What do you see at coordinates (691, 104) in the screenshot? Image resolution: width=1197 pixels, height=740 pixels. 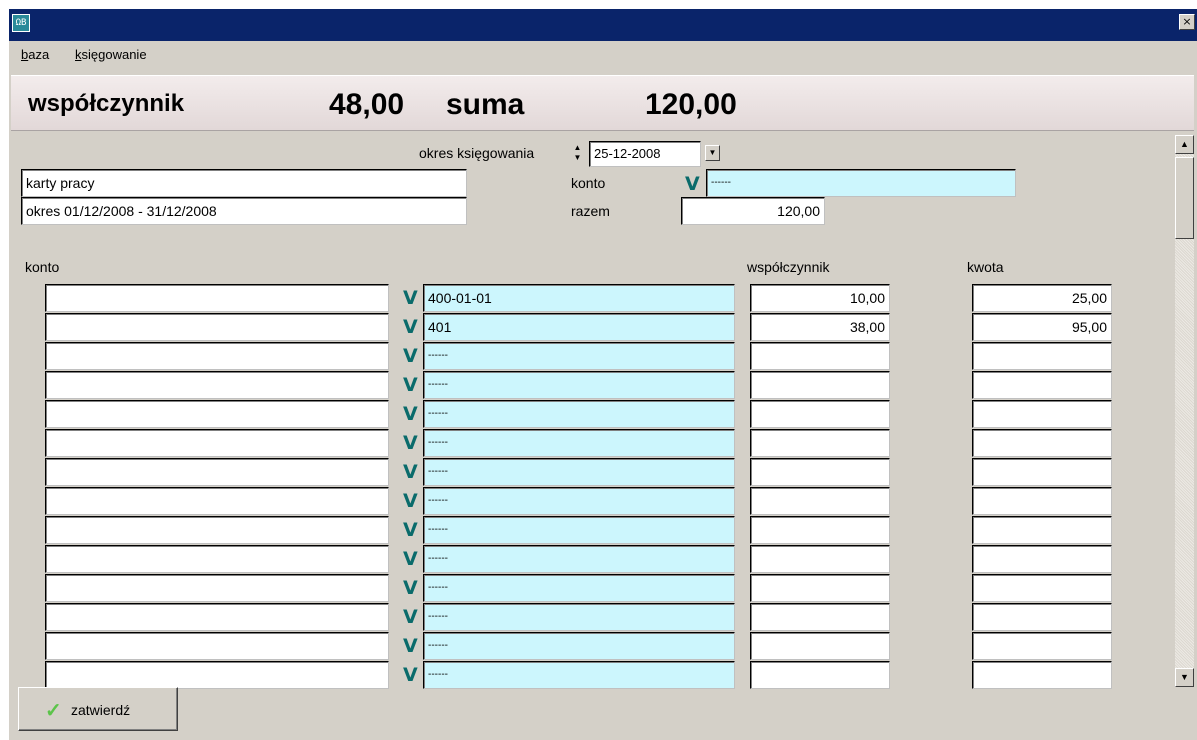 I see `sum-value: 120,00` at bounding box center [691, 104].